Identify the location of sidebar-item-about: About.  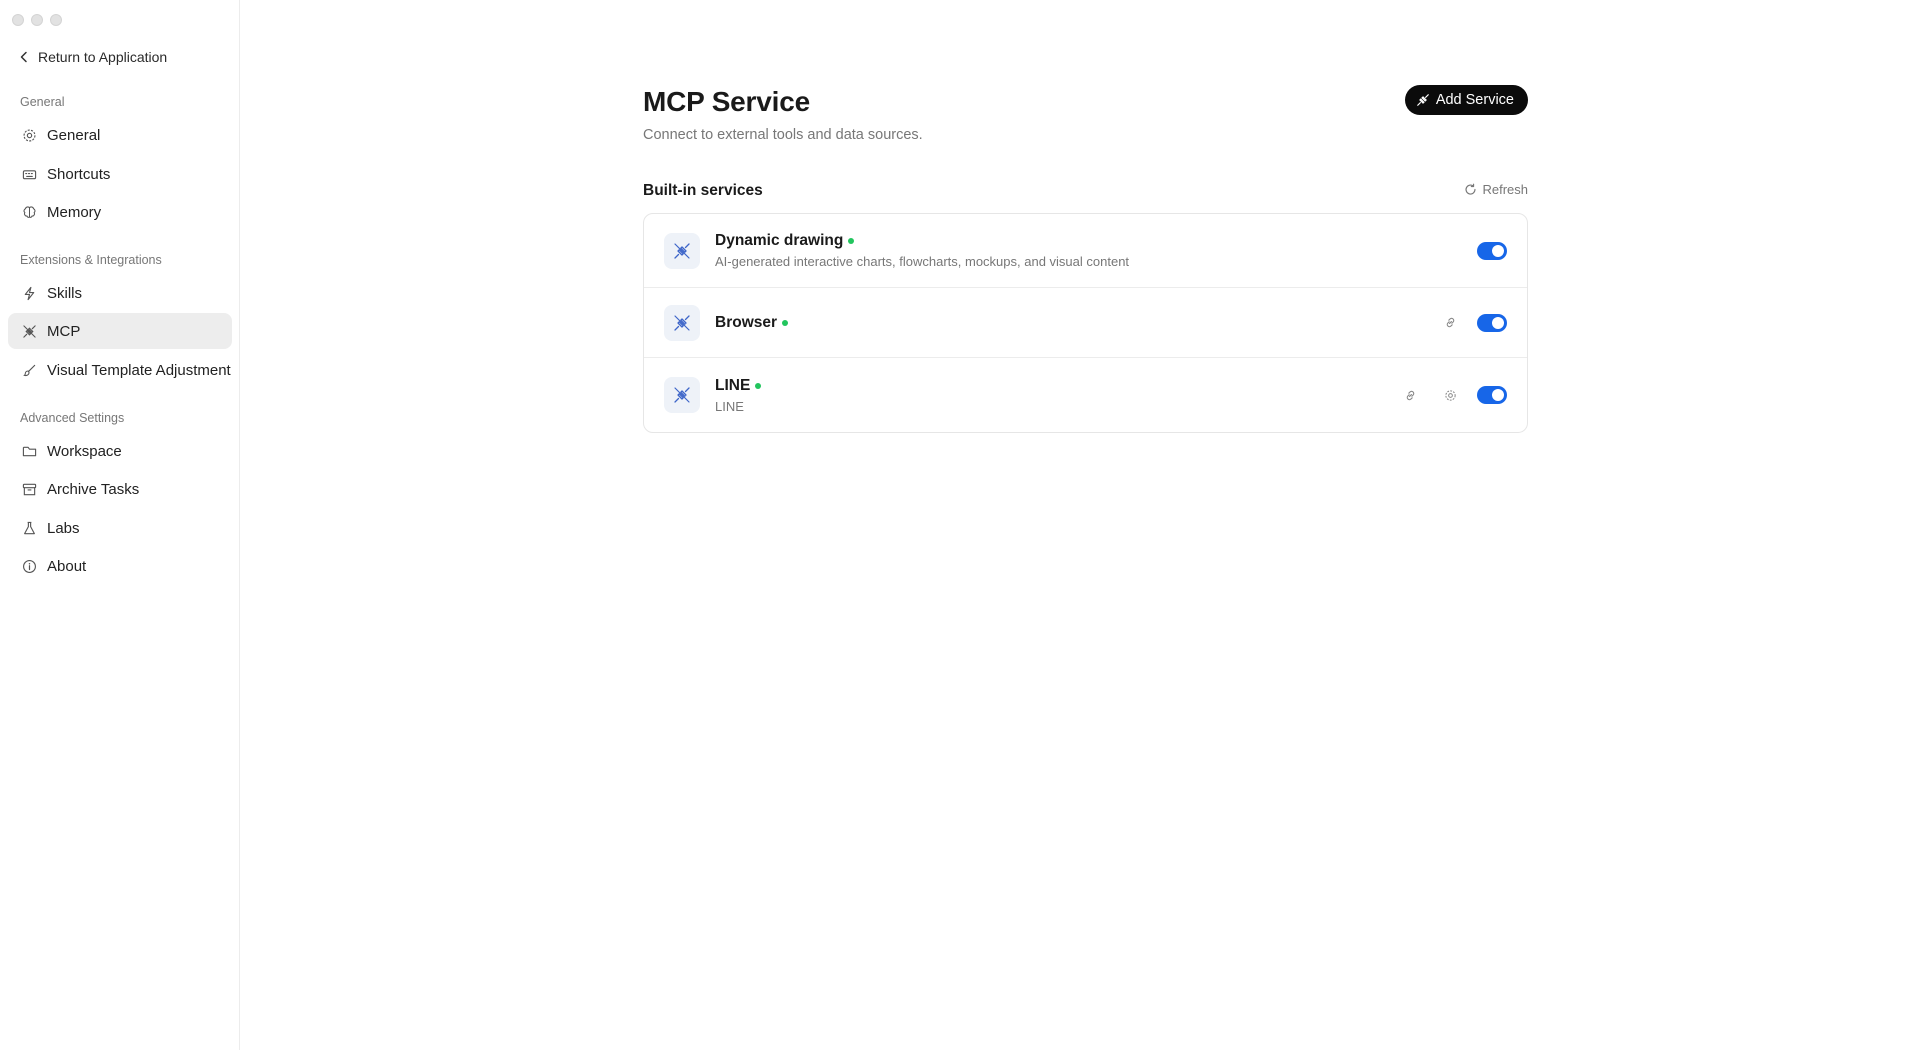
(120, 566).